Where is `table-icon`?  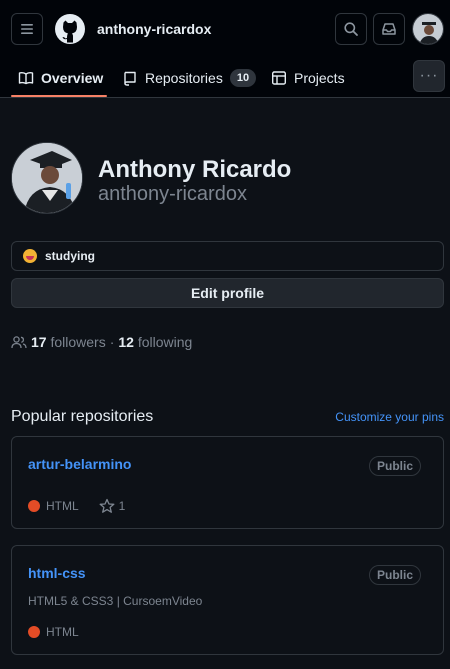
table-icon is located at coordinates (279, 78).